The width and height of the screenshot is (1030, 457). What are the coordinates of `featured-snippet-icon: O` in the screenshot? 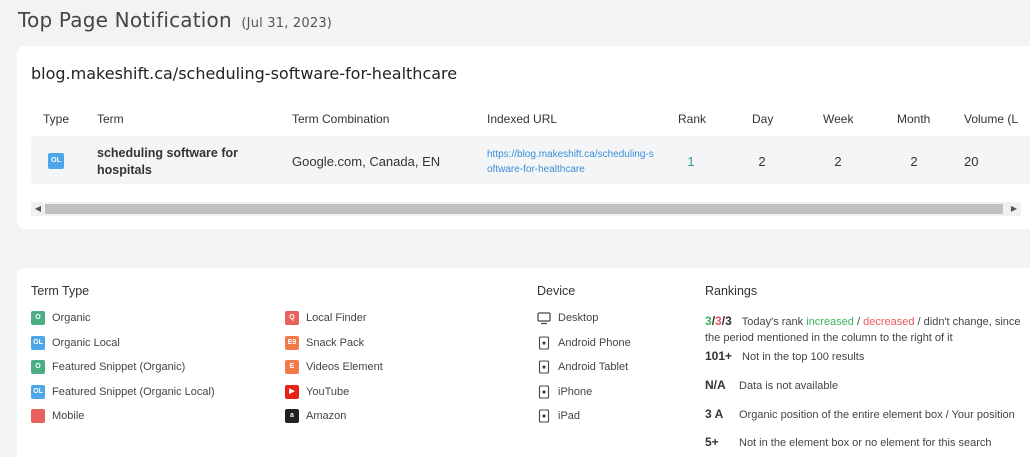 It's located at (38, 367).